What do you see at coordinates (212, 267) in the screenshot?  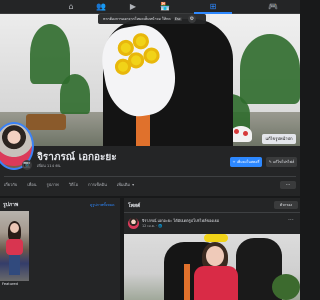 I see `post-image` at bounding box center [212, 267].